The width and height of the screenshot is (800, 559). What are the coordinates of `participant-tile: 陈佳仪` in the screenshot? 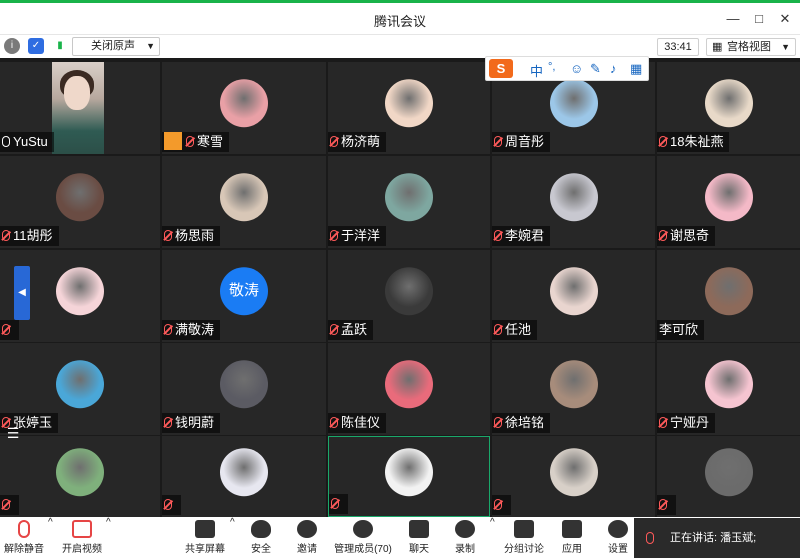 It's located at (409, 389).